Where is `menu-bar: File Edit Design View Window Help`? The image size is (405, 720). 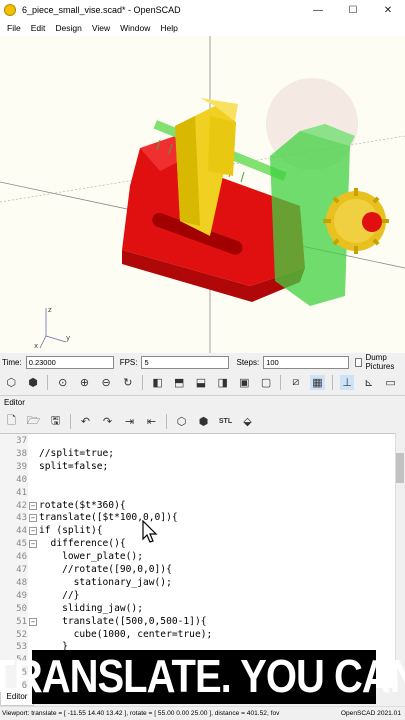 menu-bar: File Edit Design View Window Help is located at coordinates (202, 28).